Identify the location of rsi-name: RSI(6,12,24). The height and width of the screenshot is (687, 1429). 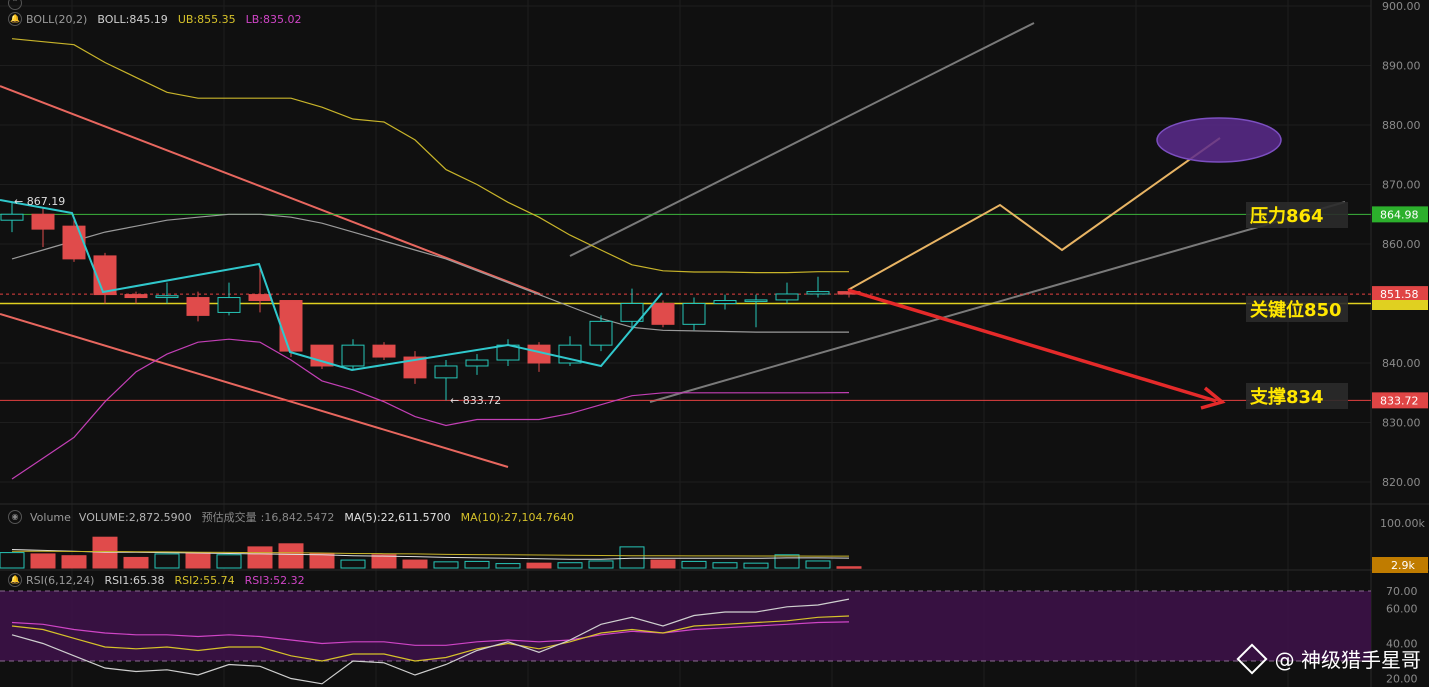
(60, 580).